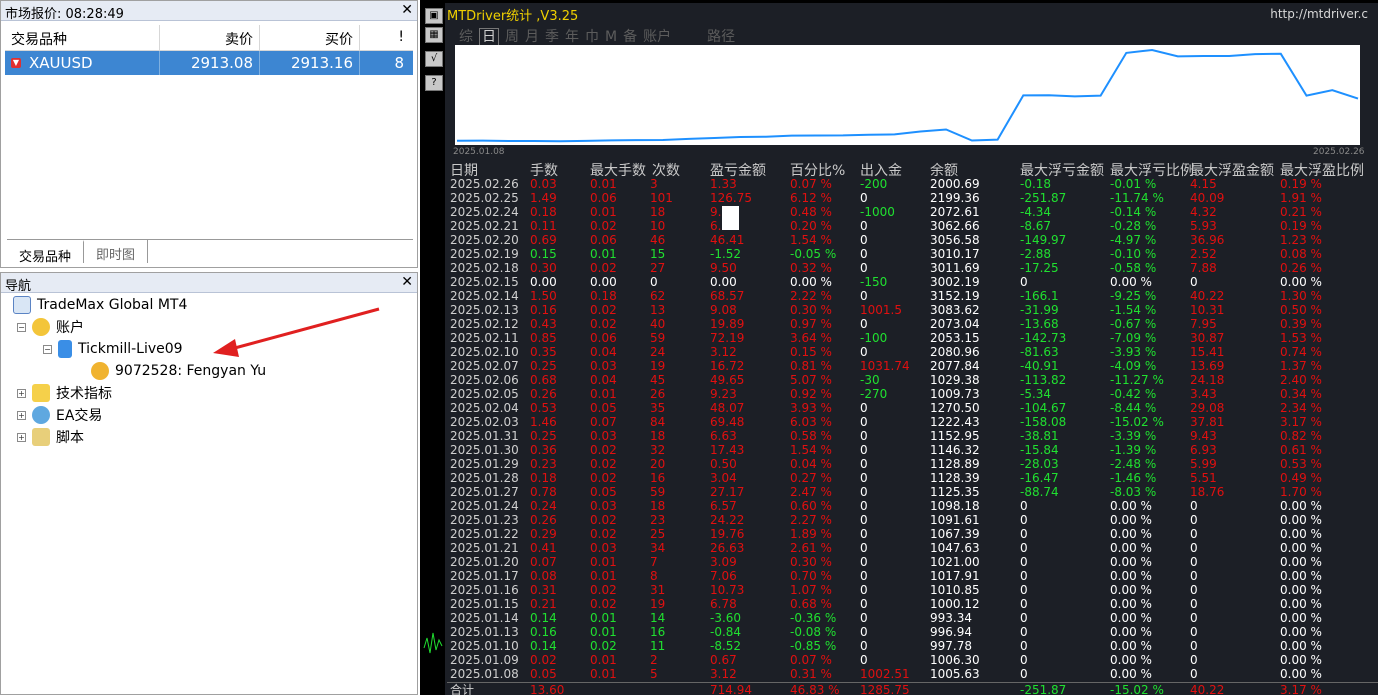 The width and height of the screenshot is (1378, 697). Describe the element at coordinates (543, 506) in the screenshot. I see `stats-cell: 0.24` at that location.